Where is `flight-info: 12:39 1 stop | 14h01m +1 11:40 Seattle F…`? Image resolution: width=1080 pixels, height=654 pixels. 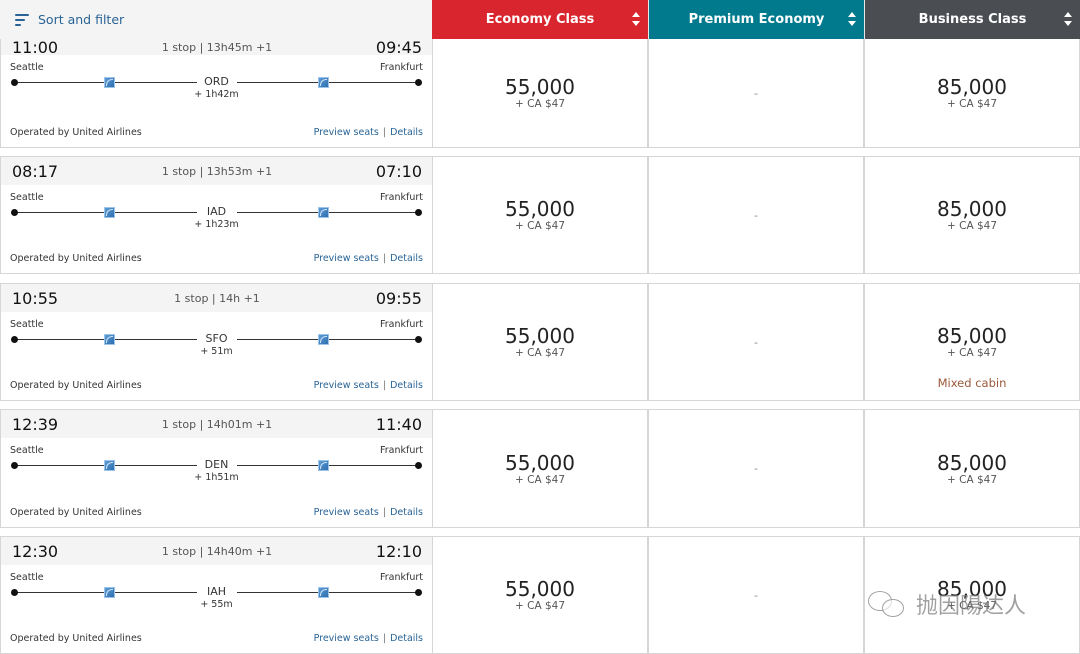
flight-info: 12:39 1 stop | 14h01m +1 11:40 Seattle F… is located at coordinates (216, 468).